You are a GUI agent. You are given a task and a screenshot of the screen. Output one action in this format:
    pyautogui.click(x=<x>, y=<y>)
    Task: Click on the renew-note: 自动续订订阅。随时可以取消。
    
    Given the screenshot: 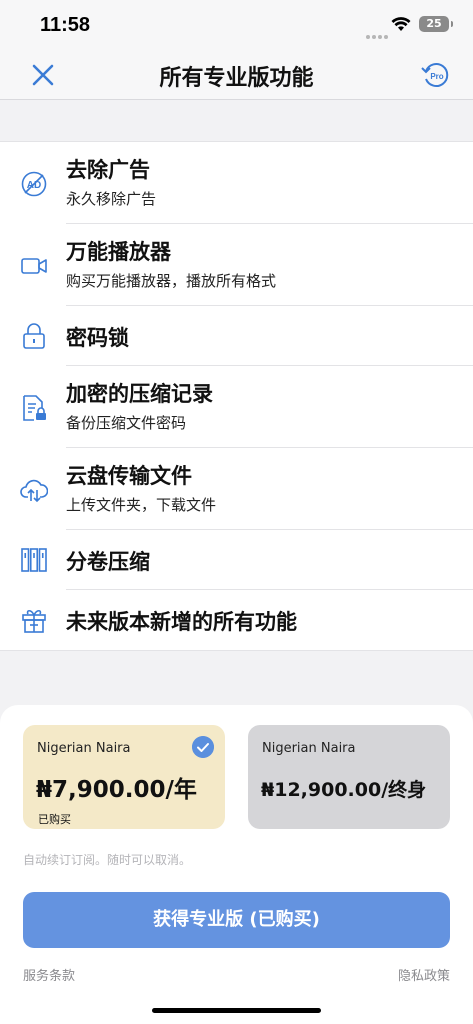 What is the action you would take?
    pyautogui.click(x=107, y=860)
    